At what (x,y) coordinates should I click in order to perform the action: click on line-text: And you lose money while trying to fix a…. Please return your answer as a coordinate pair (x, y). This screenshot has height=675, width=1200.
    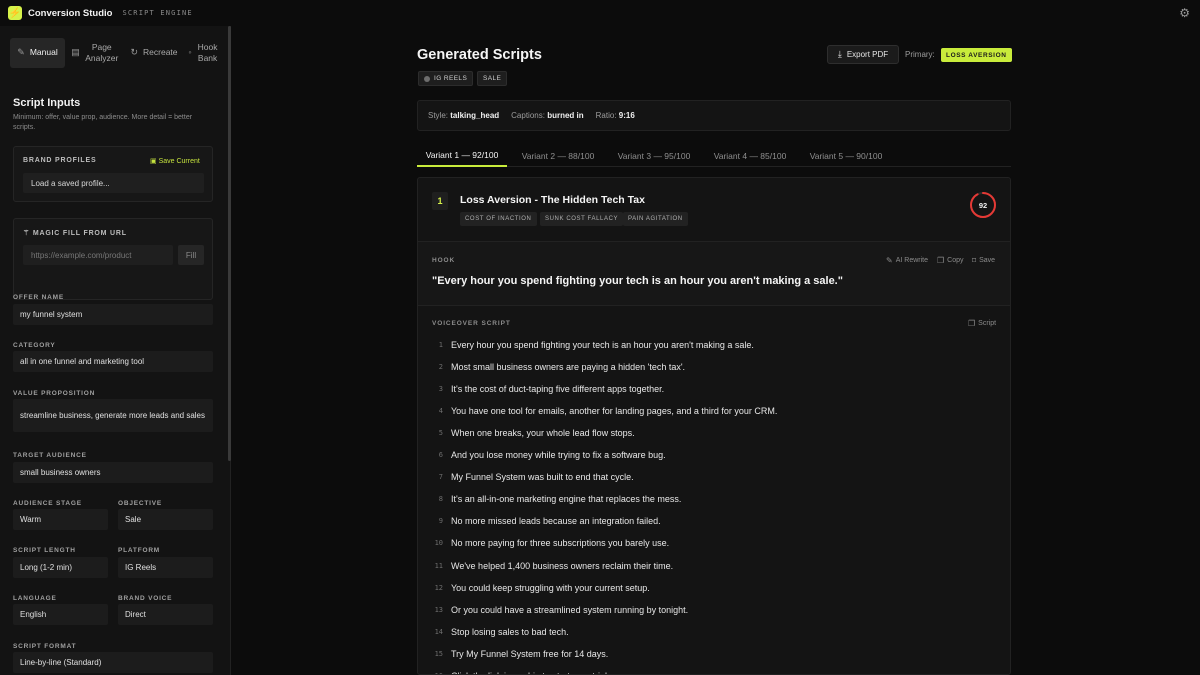
    Looking at the image, I should click on (558, 455).